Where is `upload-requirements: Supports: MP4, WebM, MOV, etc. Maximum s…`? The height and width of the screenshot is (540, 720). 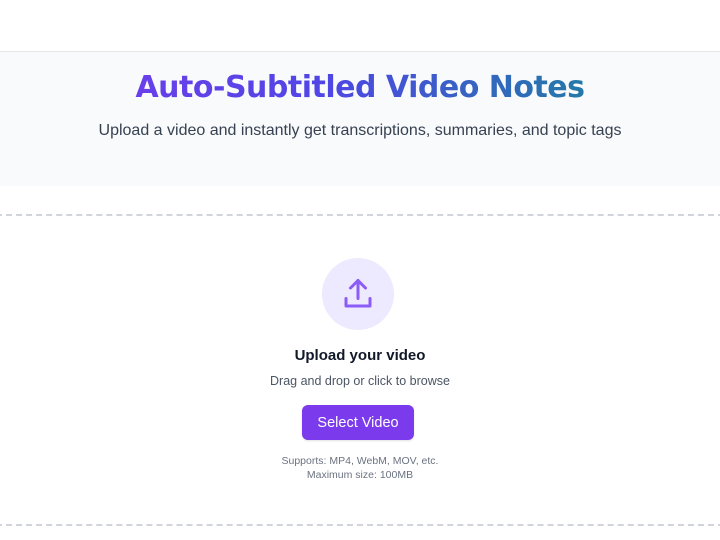 upload-requirements: Supports: MP4, WebM, MOV, etc. Maximum s… is located at coordinates (360, 468).